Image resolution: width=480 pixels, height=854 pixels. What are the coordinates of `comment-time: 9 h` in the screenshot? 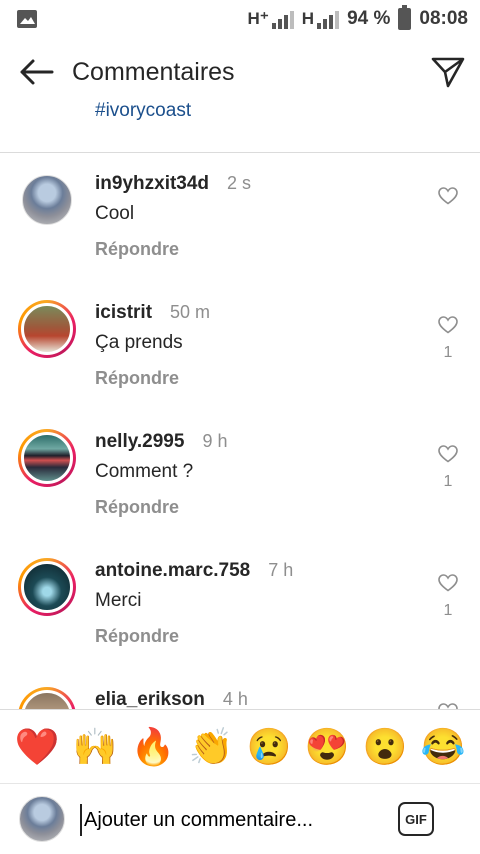 It's located at (215, 441).